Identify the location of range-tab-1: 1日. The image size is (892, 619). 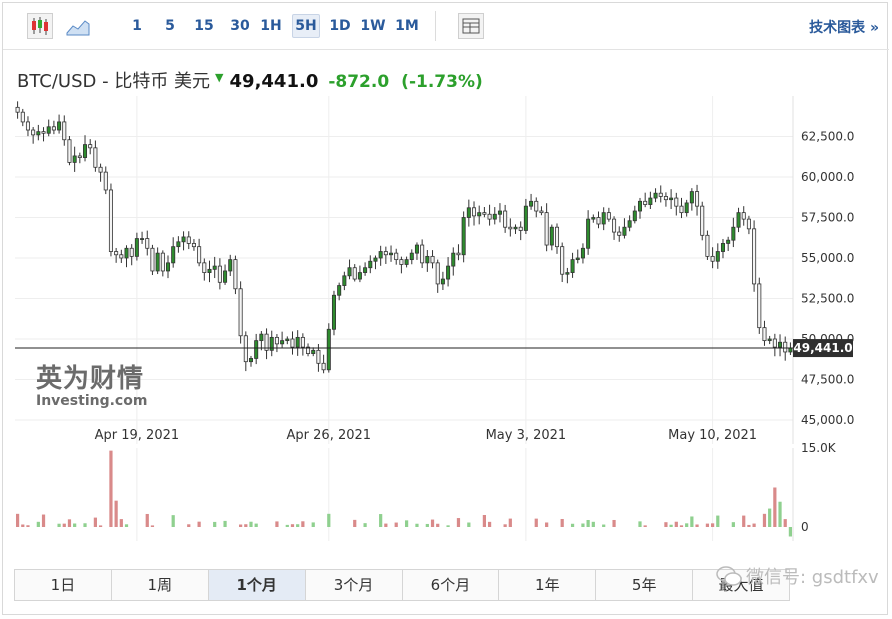
(63, 585).